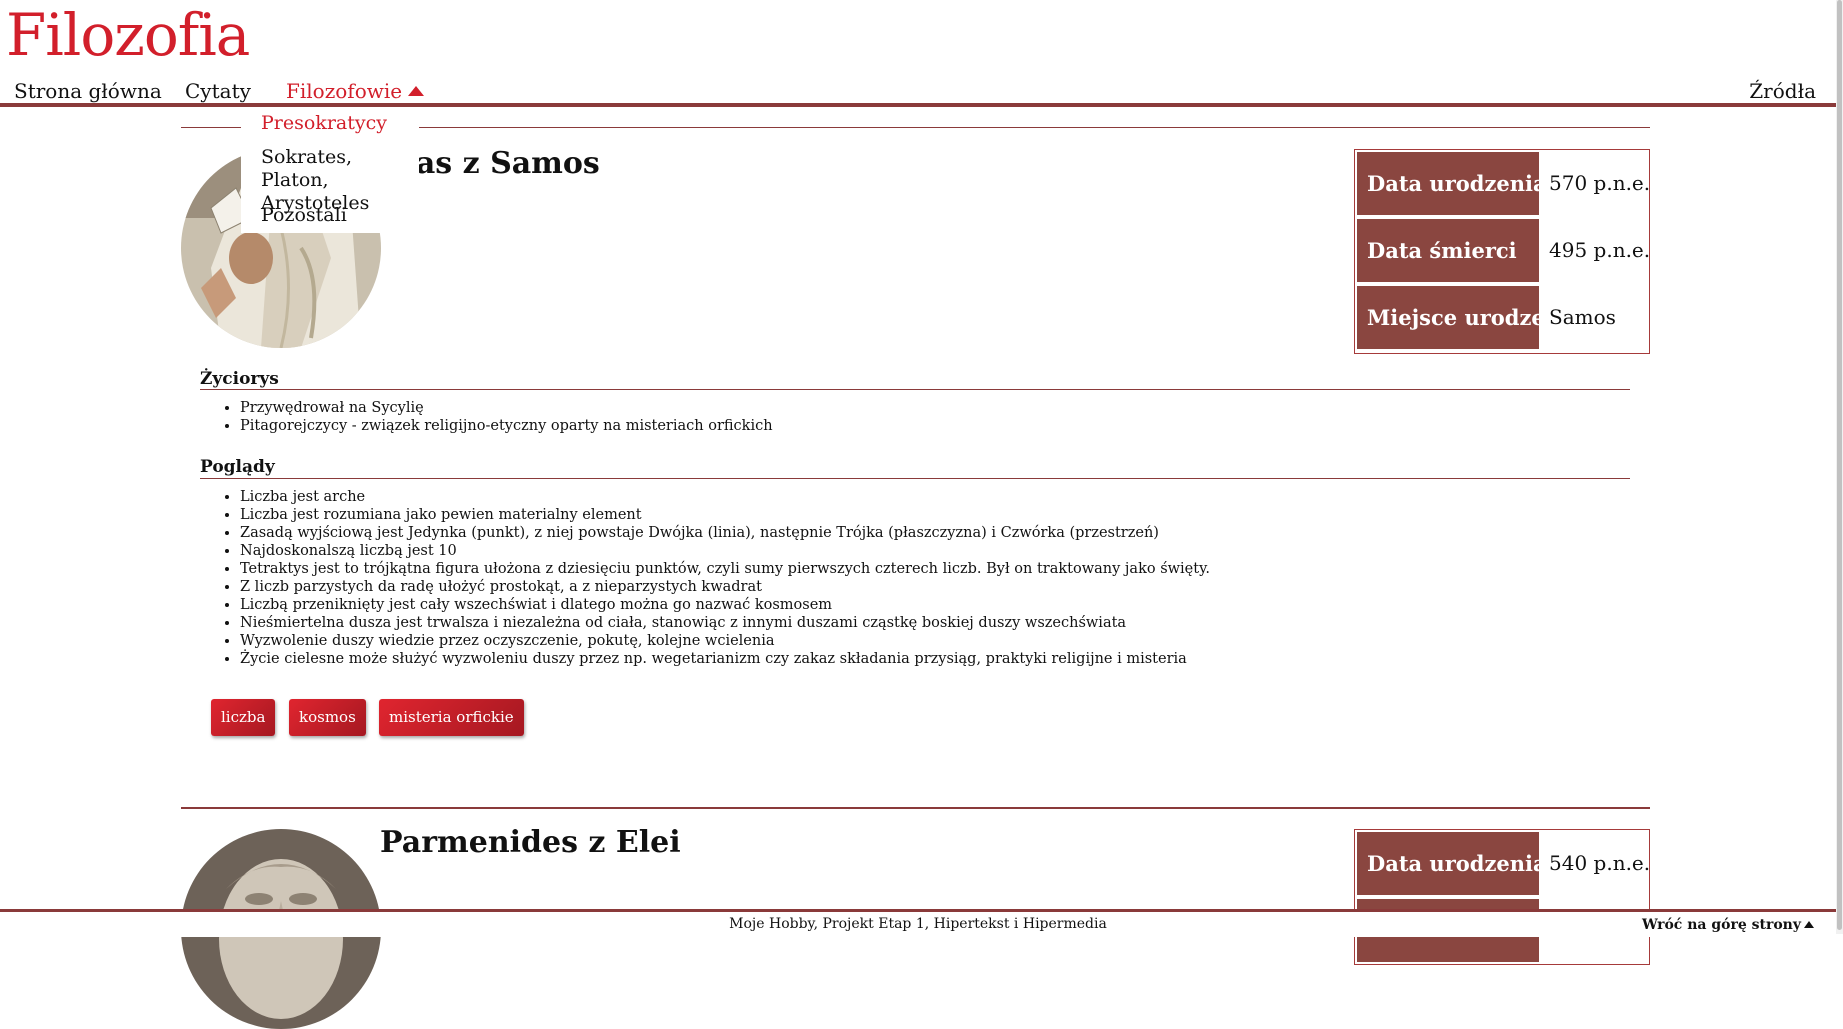 This screenshot has height=1029, width=1843. Describe the element at coordinates (1600, 183) in the screenshot. I see `fact-value: 570 p.n.e.` at that location.